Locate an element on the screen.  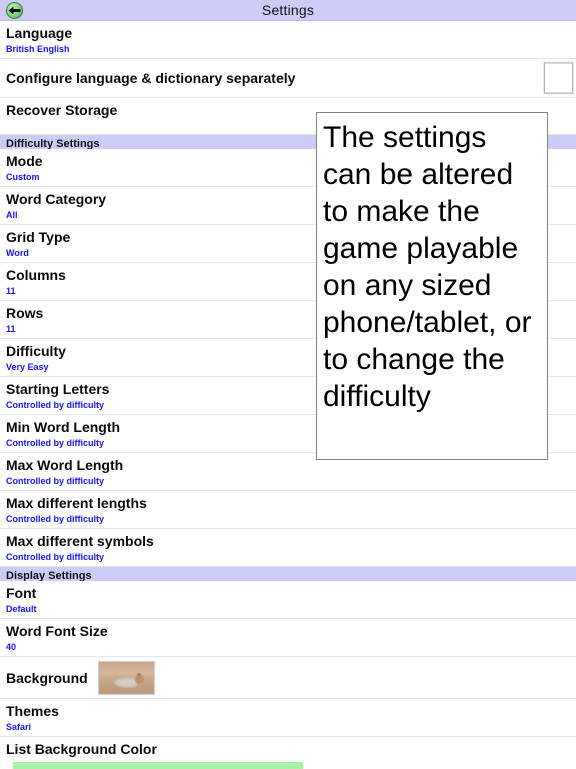
setting-row-list-background-color: List Background Color is located at coordinates (288, 753).